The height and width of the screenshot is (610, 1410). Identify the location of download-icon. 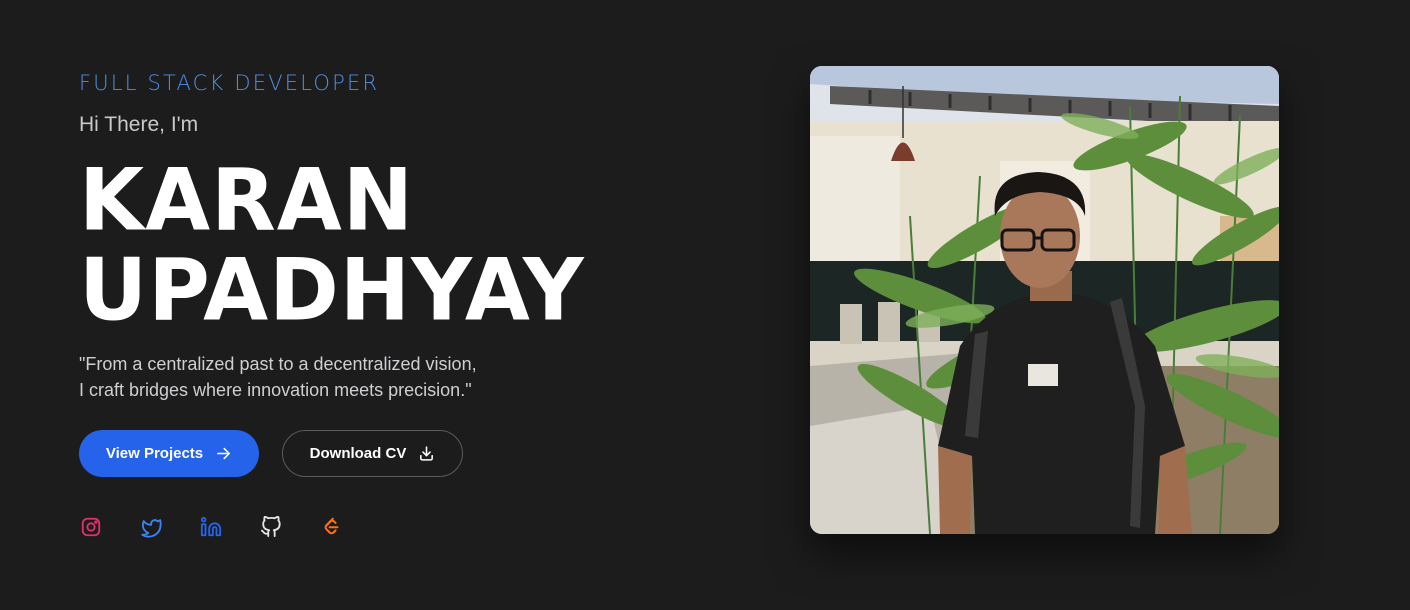
(427, 453).